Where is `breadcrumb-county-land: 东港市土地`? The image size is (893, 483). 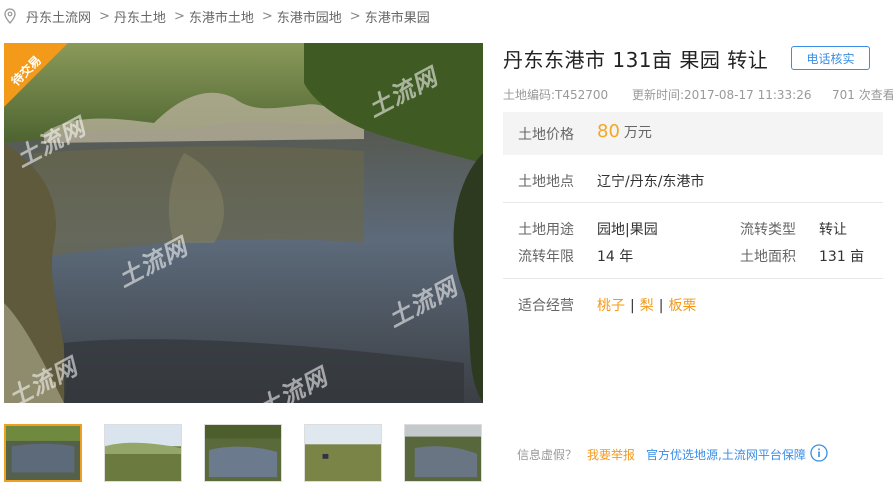
breadcrumb-county-land: 东港市土地 is located at coordinates (221, 16).